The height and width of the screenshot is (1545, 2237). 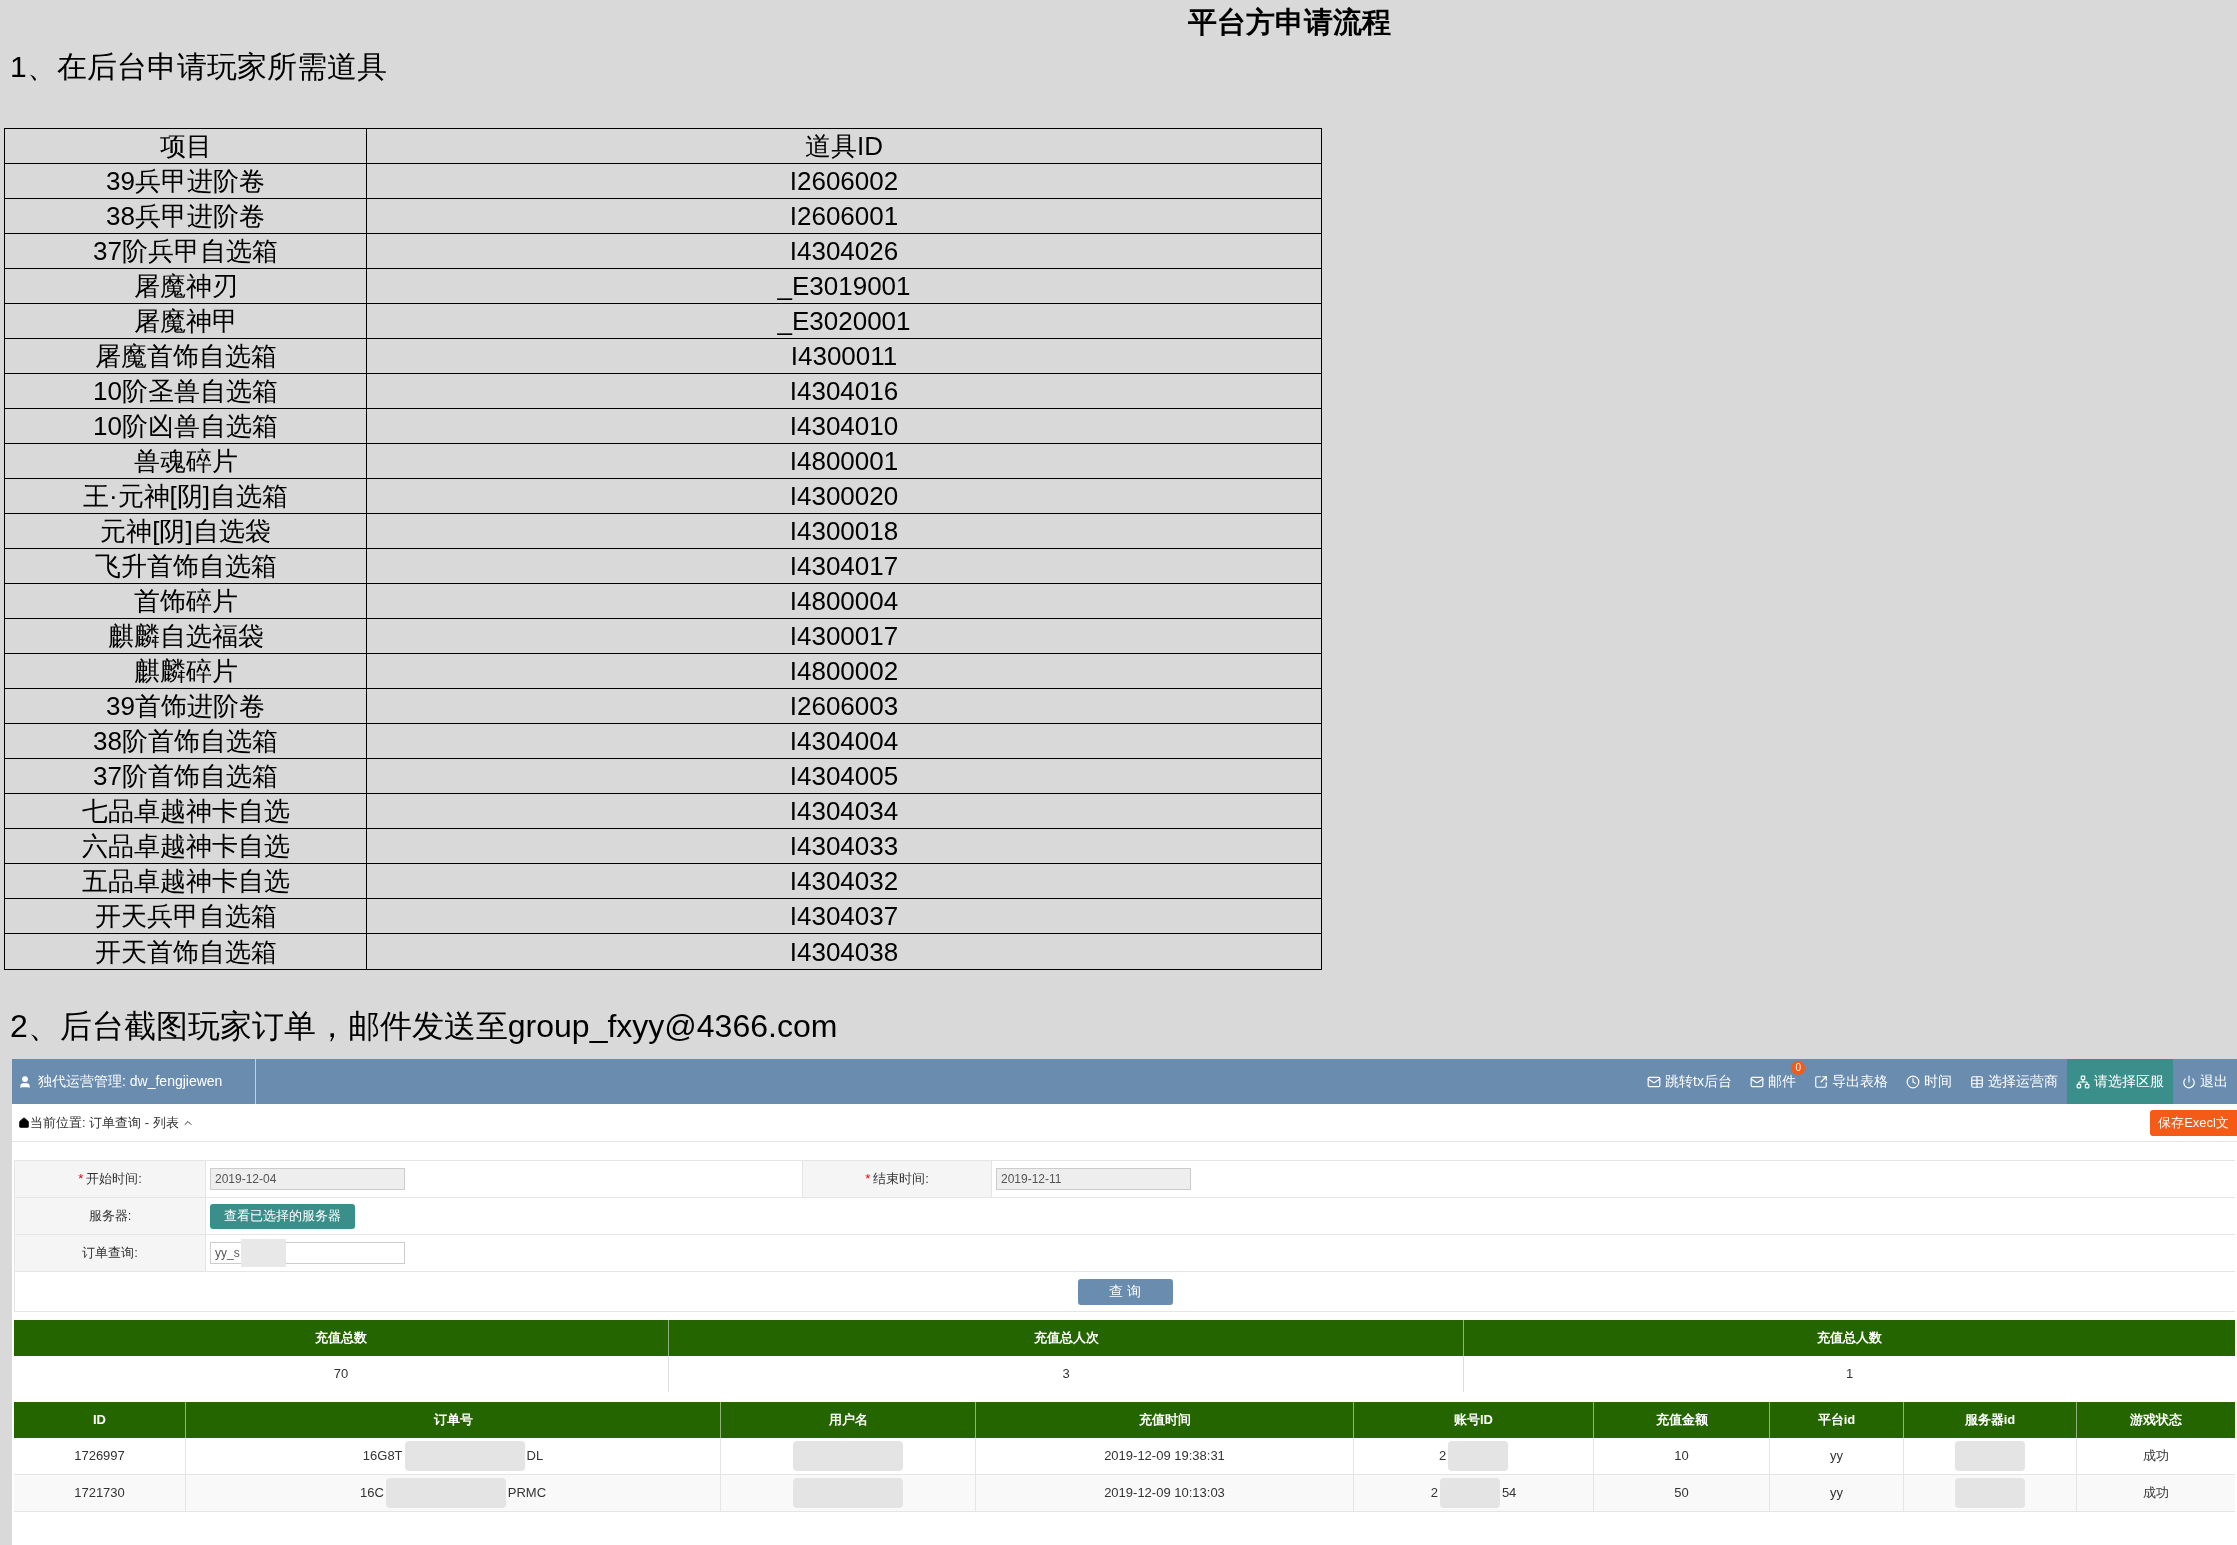 What do you see at coordinates (1929, 1081) in the screenshot?
I see `nav-item: 时间` at bounding box center [1929, 1081].